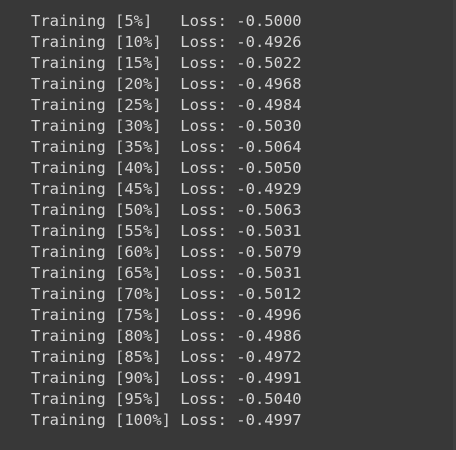 The height and width of the screenshot is (450, 456). Describe the element at coordinates (166, 420) in the screenshot. I see `output-line: Training [100%] Loss: -0.4997` at that location.